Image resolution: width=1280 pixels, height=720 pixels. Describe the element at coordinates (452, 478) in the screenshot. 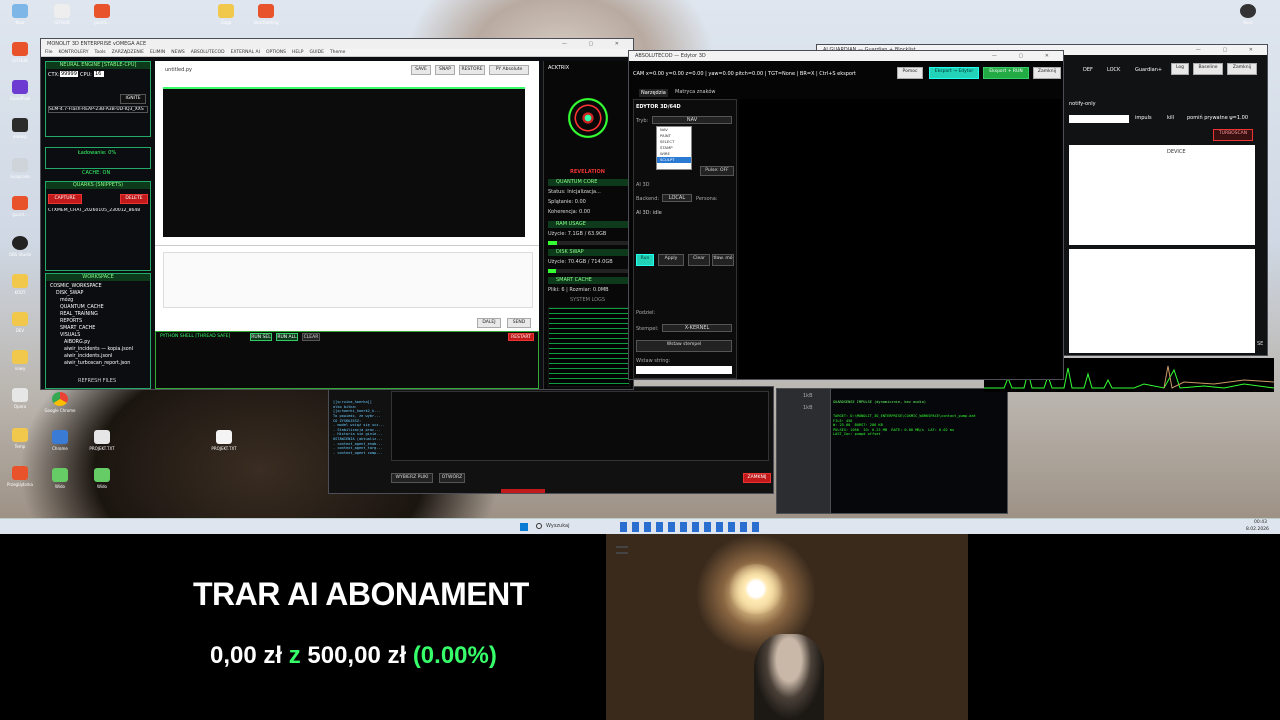

I see `open-button: OTWÓRZ` at that location.